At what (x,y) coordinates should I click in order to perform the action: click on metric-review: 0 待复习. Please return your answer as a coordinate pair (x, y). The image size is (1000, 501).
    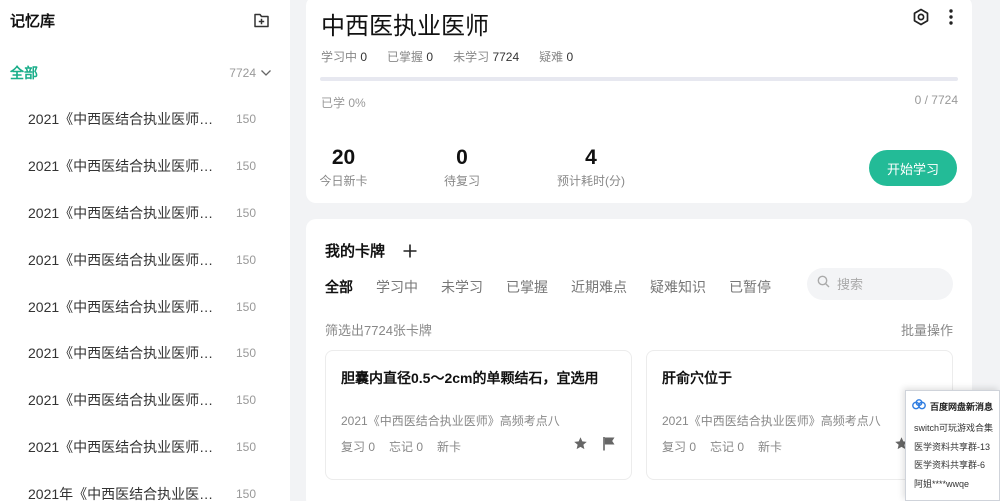
    Looking at the image, I should click on (462, 167).